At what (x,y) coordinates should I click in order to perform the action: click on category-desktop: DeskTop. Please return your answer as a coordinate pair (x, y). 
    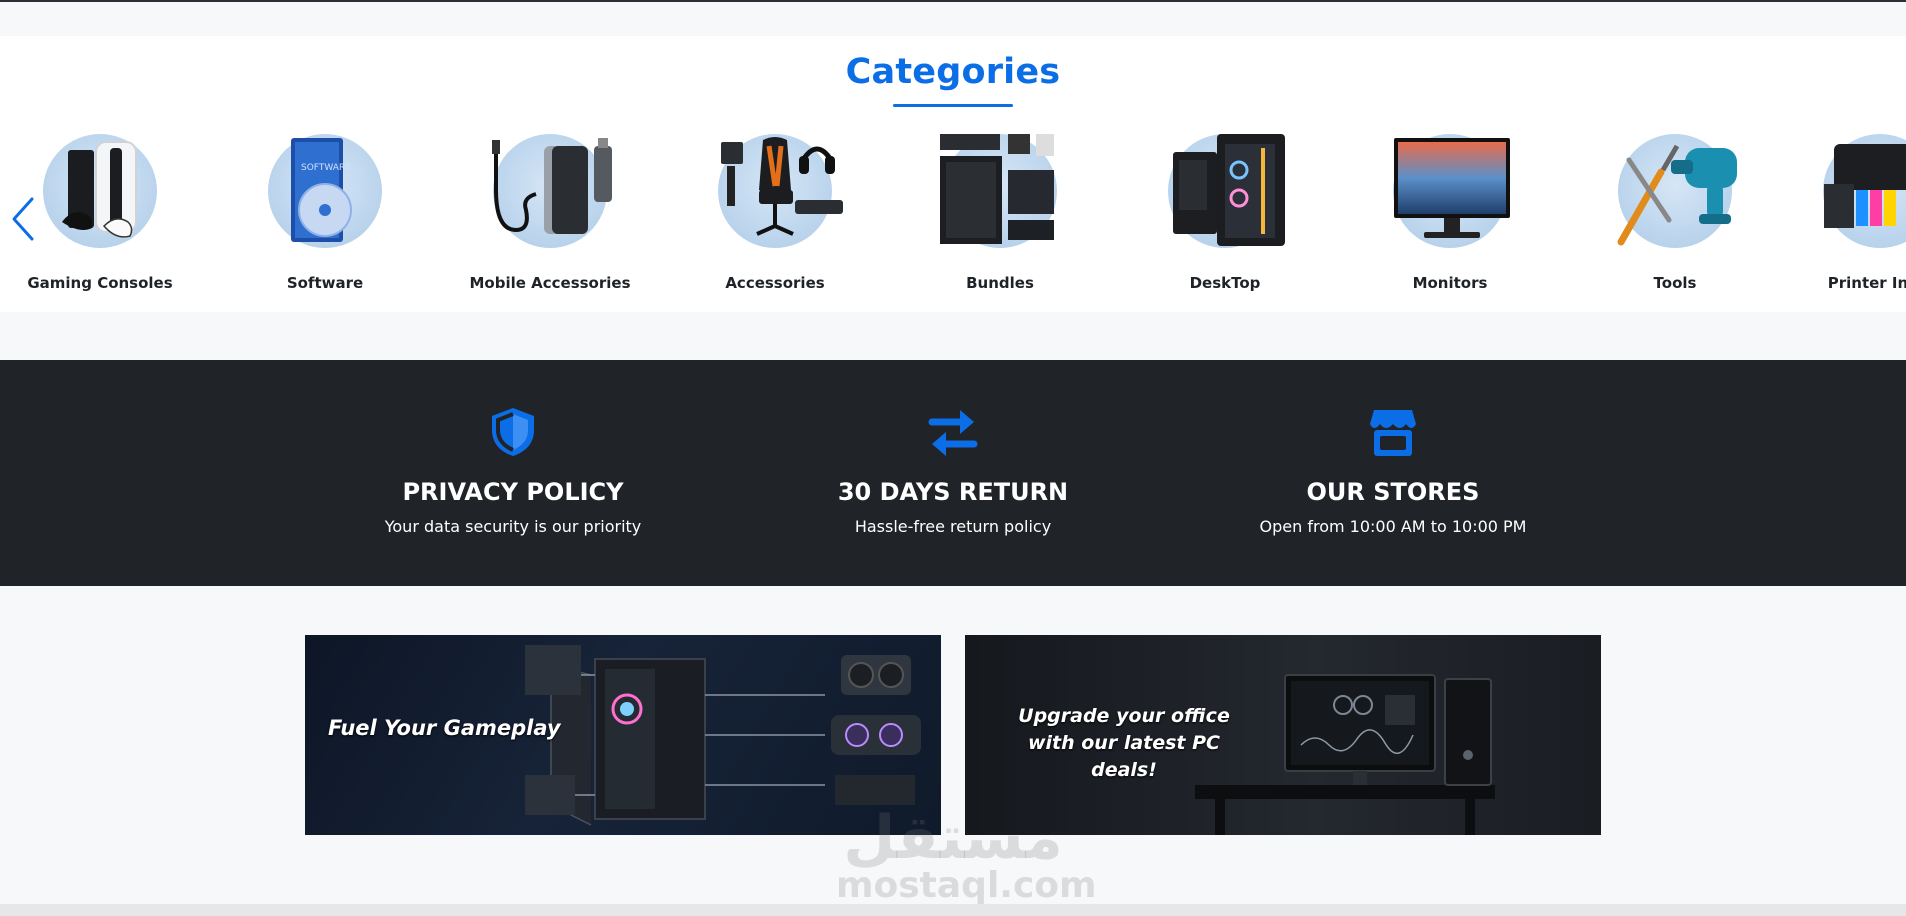
    Looking at the image, I should click on (1225, 215).